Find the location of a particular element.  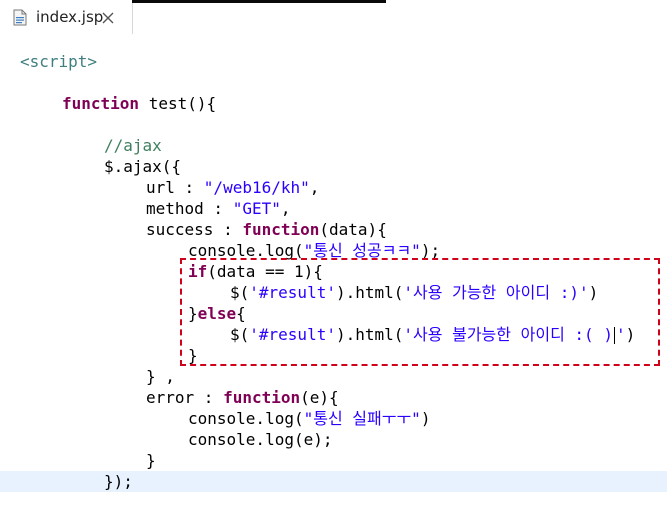

code-text: method : "GET", is located at coordinates (218, 208).